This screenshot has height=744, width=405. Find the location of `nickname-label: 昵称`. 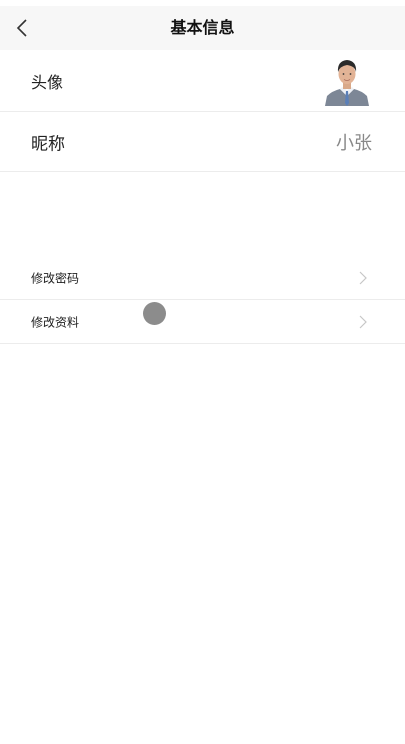

nickname-label: 昵称 is located at coordinates (48, 144).